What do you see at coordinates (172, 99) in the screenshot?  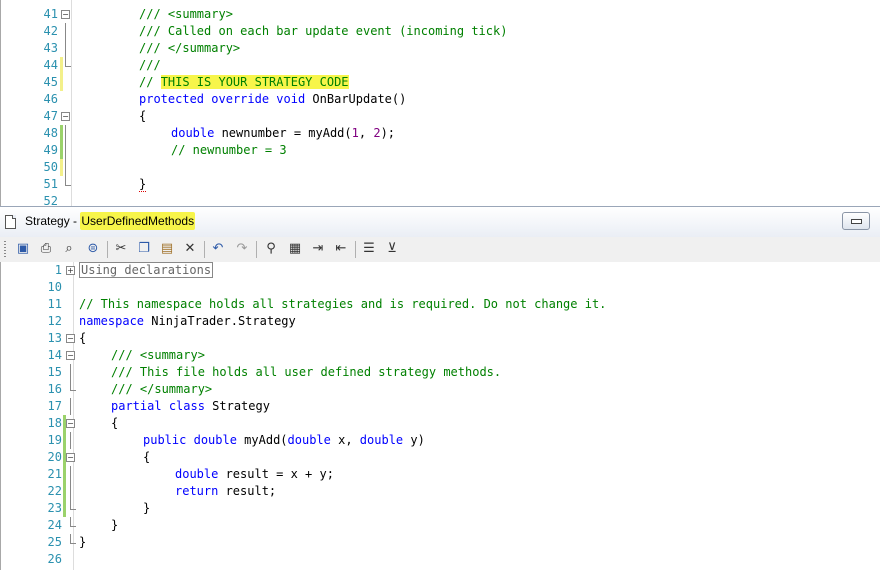 I see `code-token: protected` at bounding box center [172, 99].